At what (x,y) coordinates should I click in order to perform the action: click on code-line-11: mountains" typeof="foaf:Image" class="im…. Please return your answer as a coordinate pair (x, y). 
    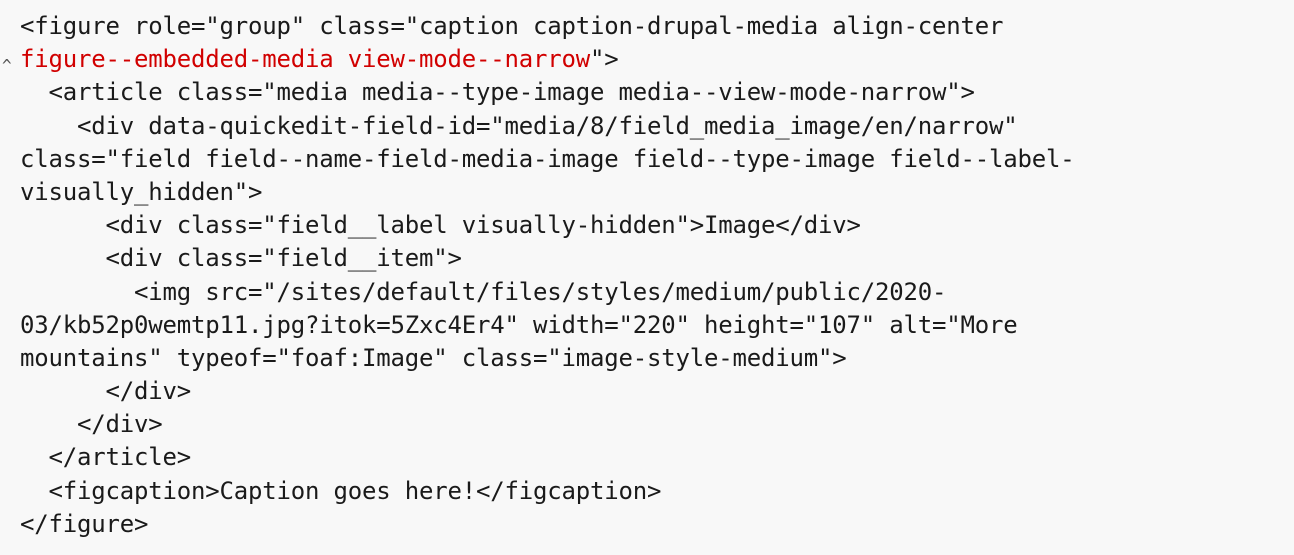
    Looking at the image, I should click on (433, 357).